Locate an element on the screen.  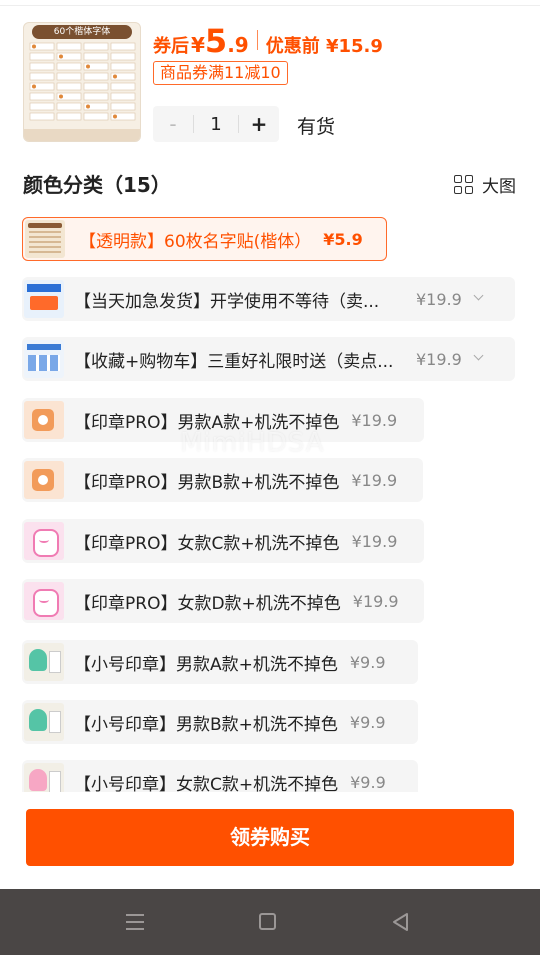
option-label: 【透明款】60枚名字贴(楷体） is located at coordinates (195, 241).